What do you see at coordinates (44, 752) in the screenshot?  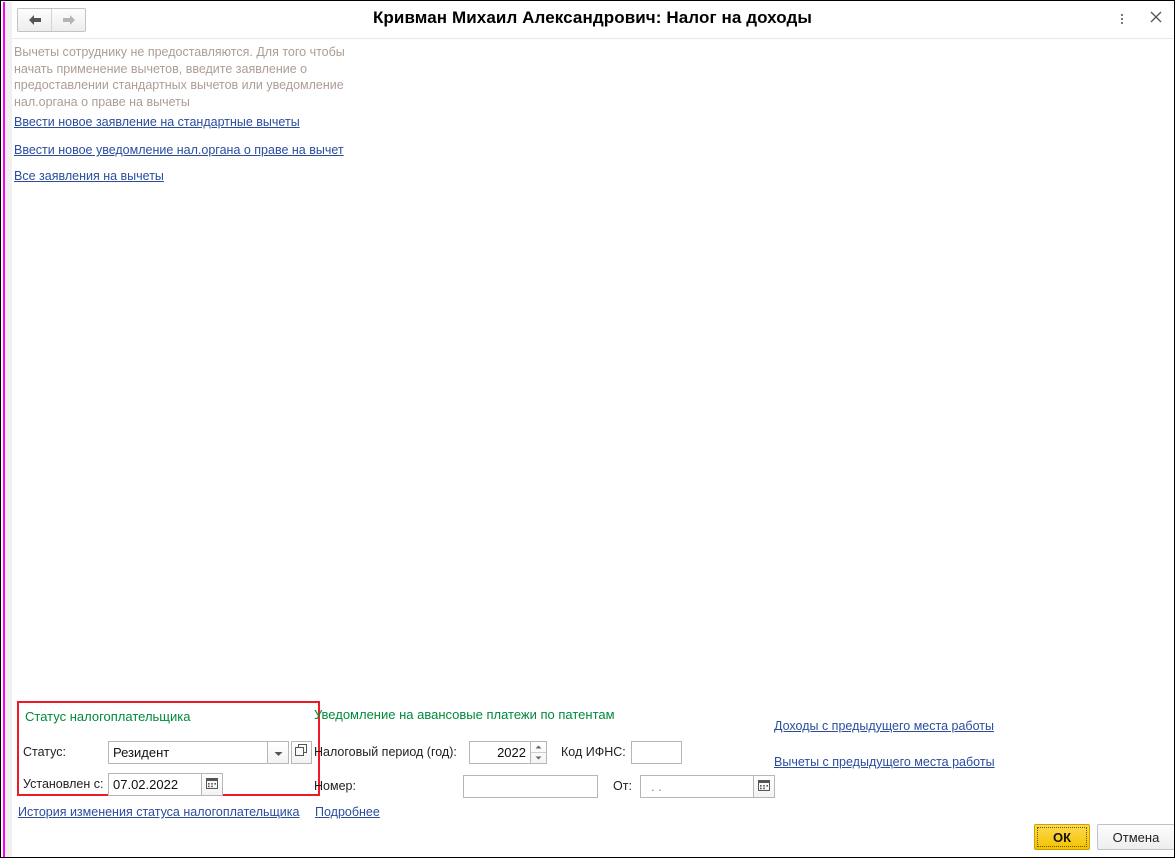 I see `status-field-label: Статус:` at bounding box center [44, 752].